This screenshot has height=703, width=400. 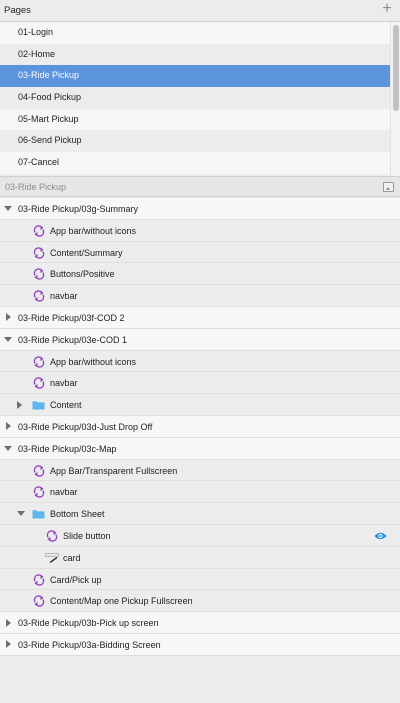 What do you see at coordinates (200, 274) in the screenshot?
I see `layer-row: Buttons/Positive` at bounding box center [200, 274].